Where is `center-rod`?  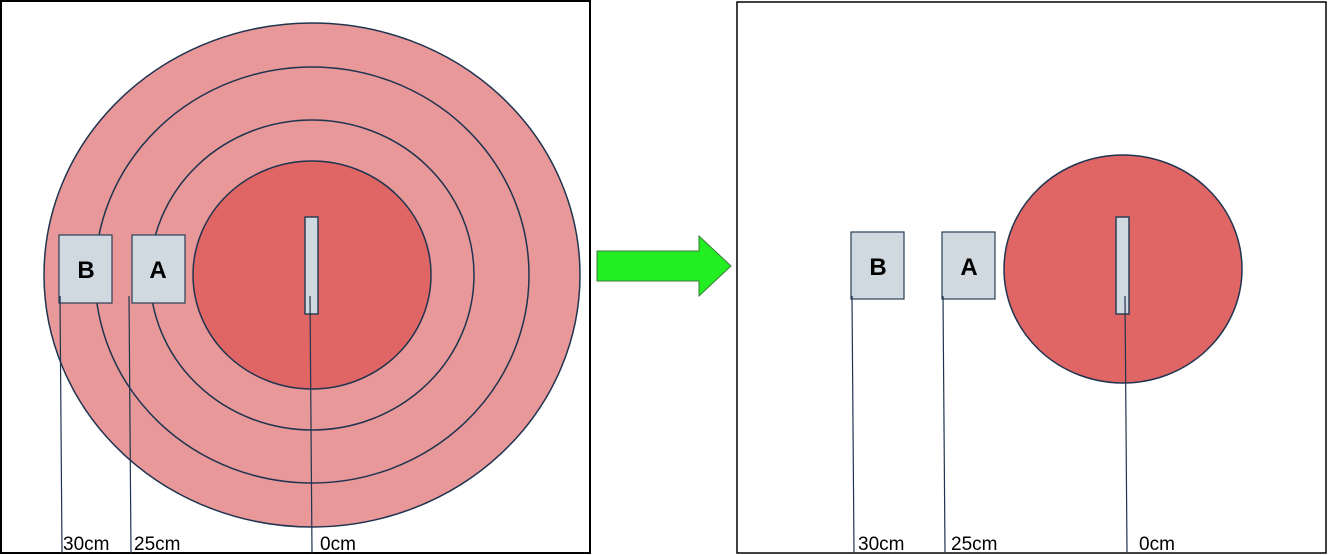 center-rod is located at coordinates (311, 265).